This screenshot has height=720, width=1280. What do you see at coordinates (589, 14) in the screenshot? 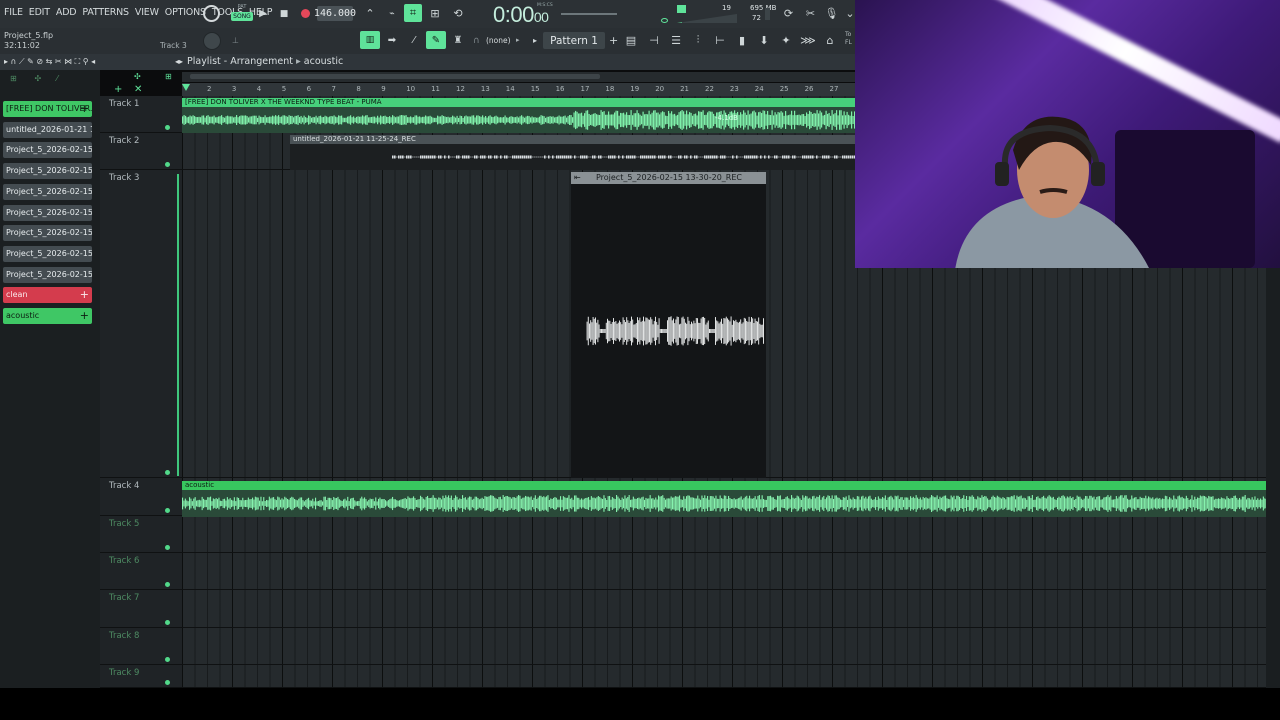
I see `song-position-slider` at bounding box center [589, 14].